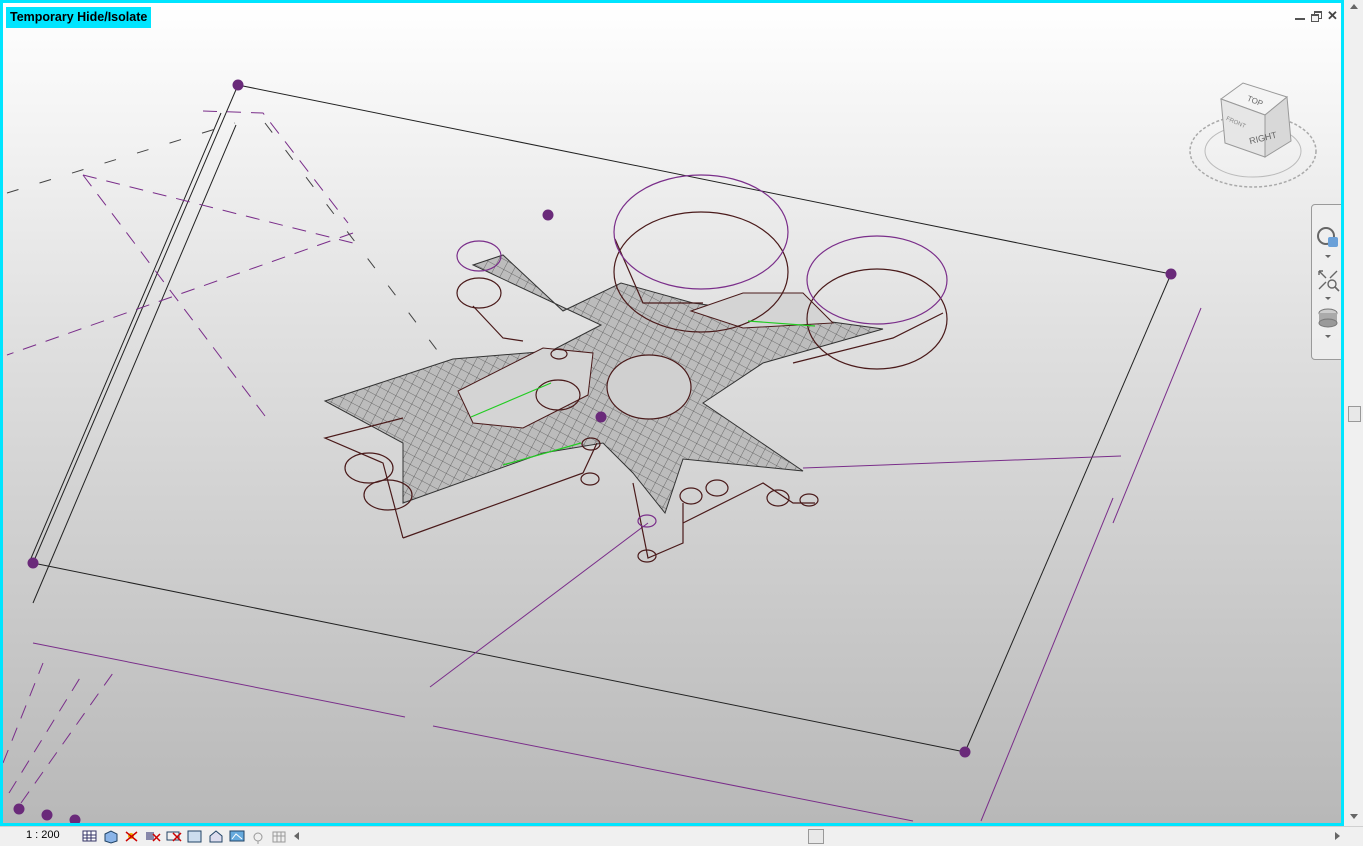 Image resolution: width=1363 pixels, height=846 pixels. Describe the element at coordinates (296, 836) in the screenshot. I see `scroll-left-icon` at that location.